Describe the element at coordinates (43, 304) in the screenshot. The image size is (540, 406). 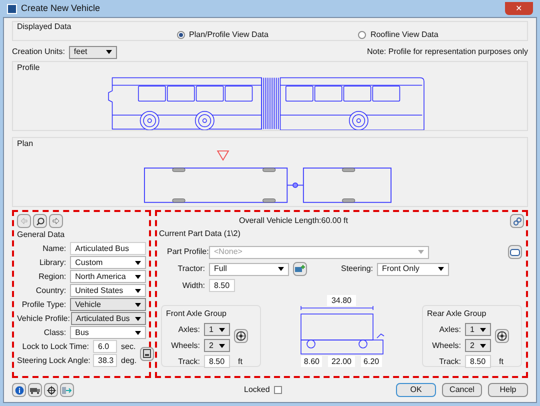
I see `field-label: Profile Type:` at that location.